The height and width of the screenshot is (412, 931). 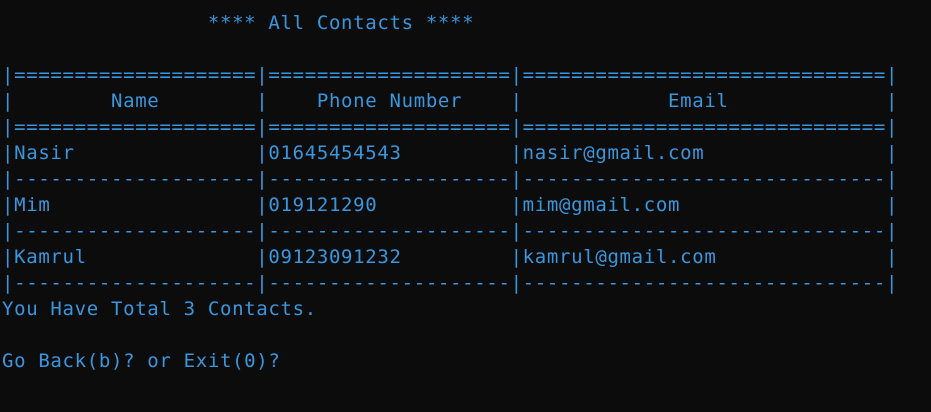 What do you see at coordinates (141, 361) in the screenshot?
I see `command-prompt: Go Back(b)? or Exit(0)?` at bounding box center [141, 361].